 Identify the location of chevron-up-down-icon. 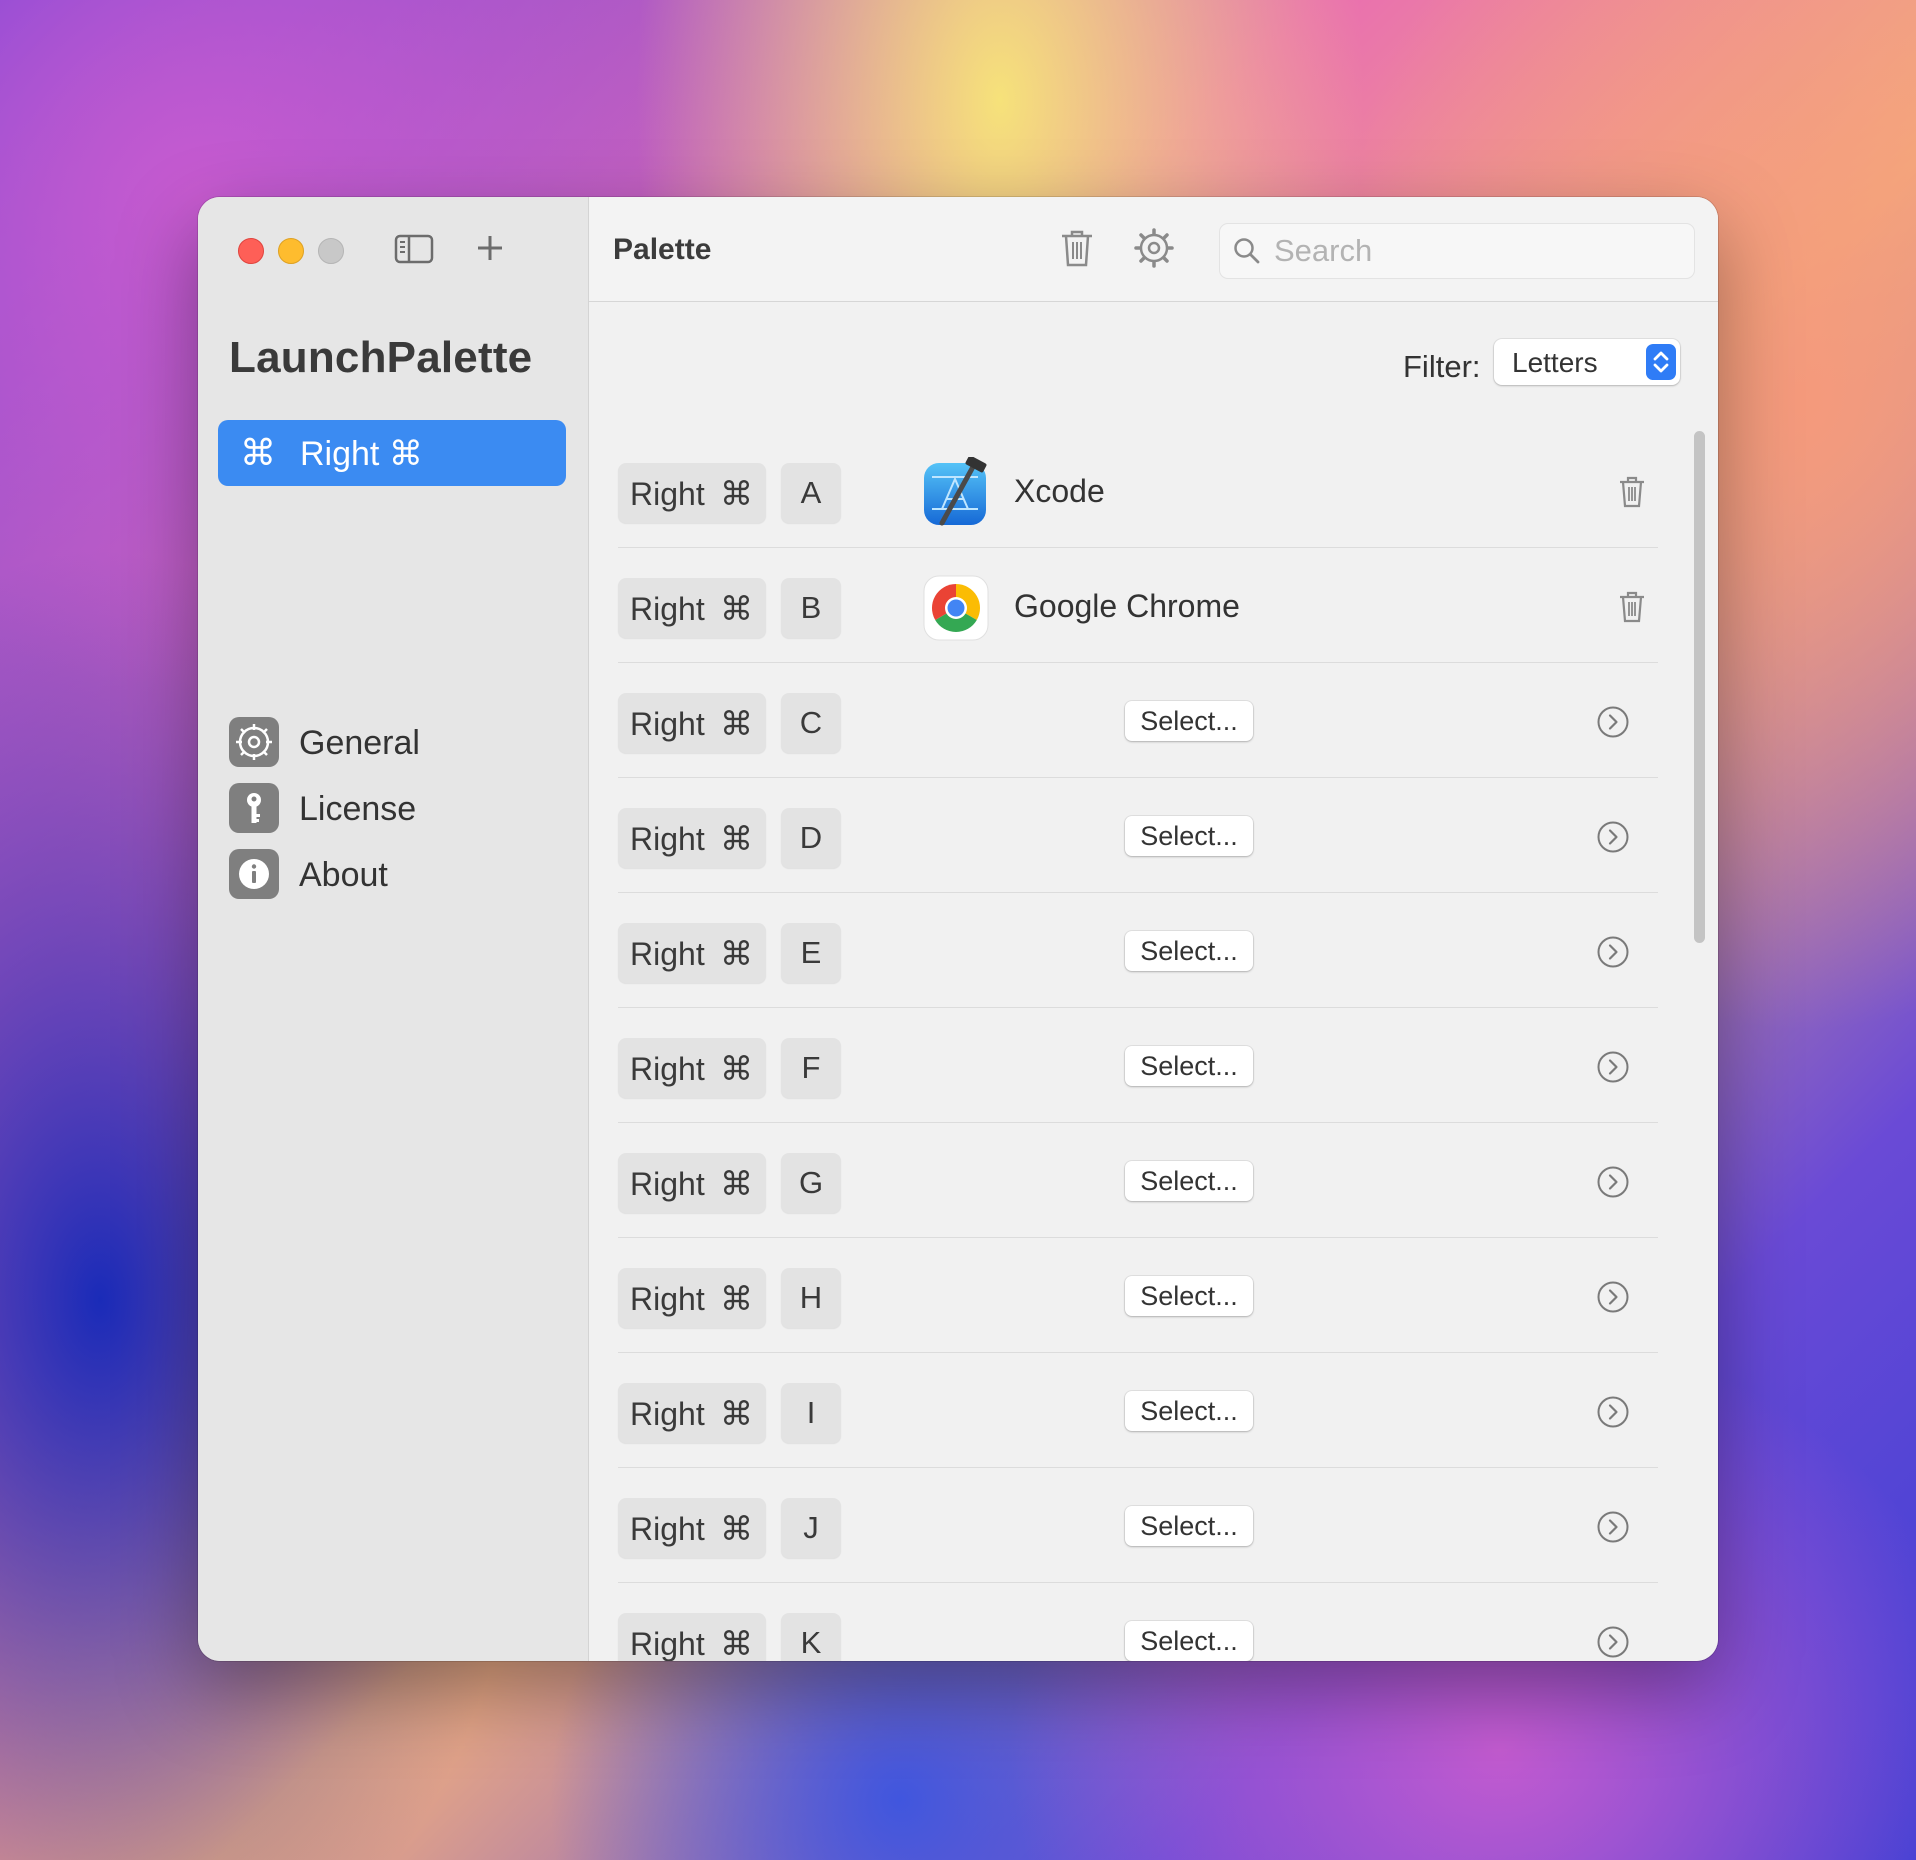
(1661, 362).